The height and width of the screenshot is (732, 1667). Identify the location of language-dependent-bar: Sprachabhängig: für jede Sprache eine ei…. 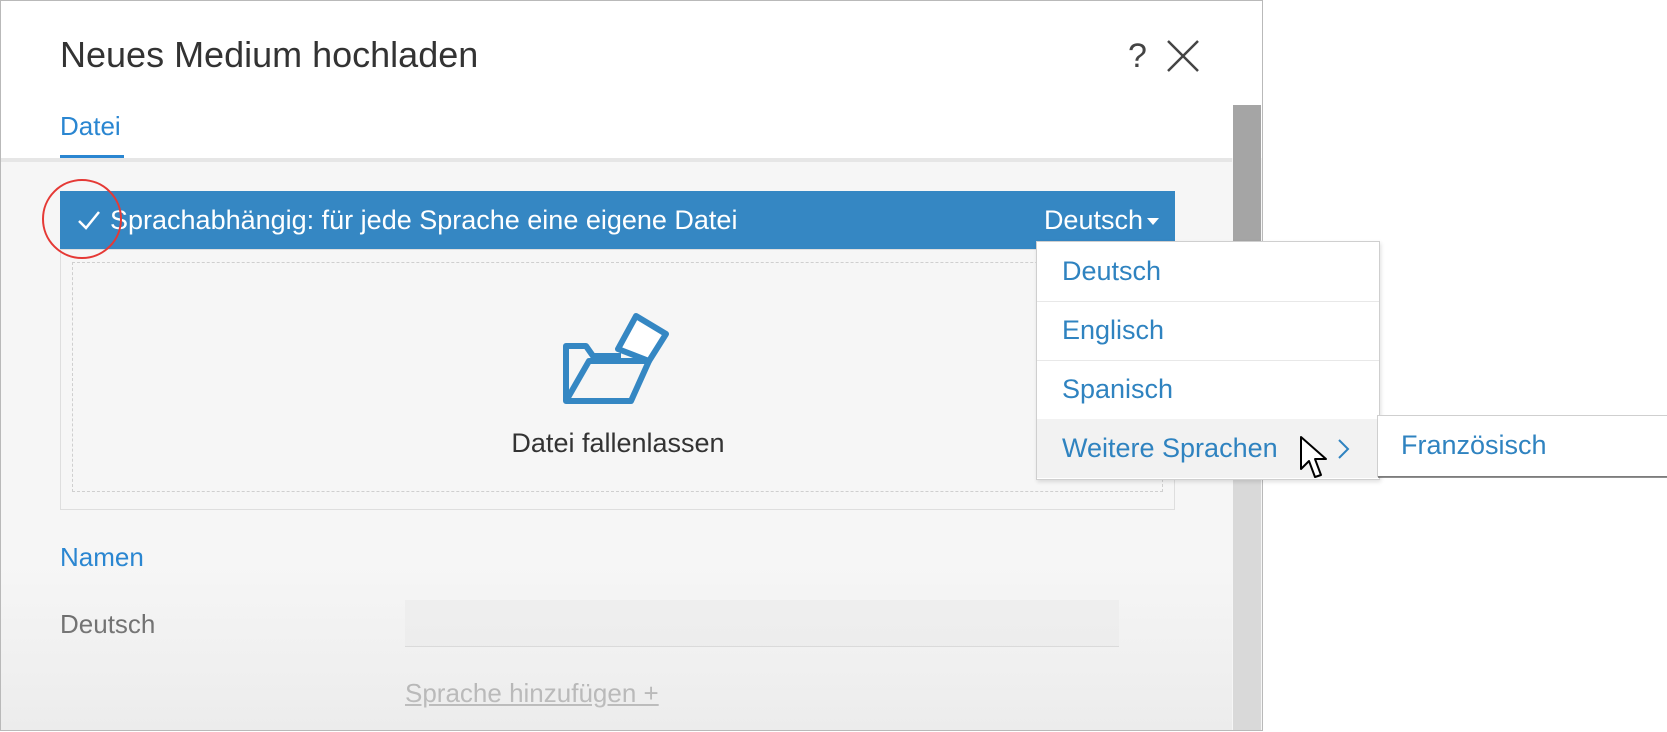
(617, 220).